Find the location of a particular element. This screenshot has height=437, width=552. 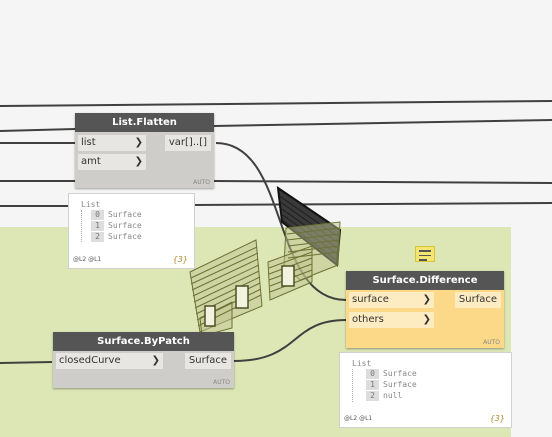

note-icon is located at coordinates (425, 254).